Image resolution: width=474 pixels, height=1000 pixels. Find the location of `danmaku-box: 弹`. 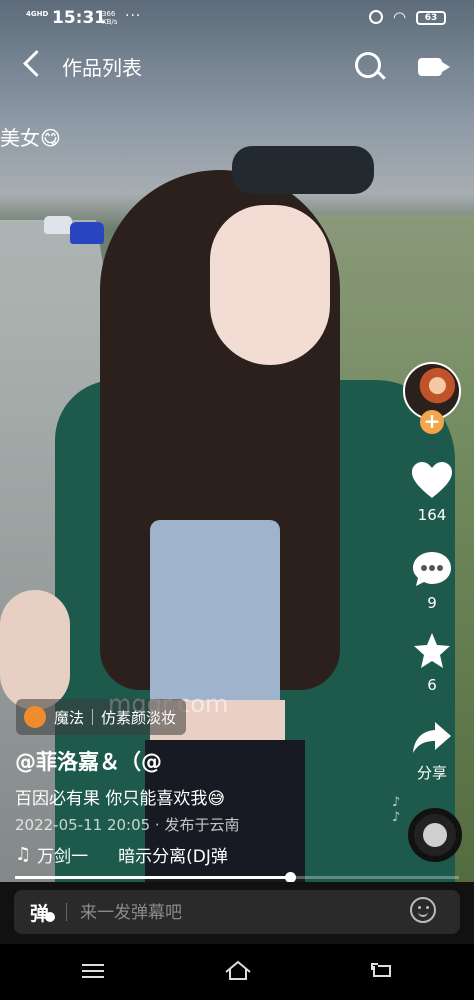

danmaku-box: 弹 is located at coordinates (237, 912).